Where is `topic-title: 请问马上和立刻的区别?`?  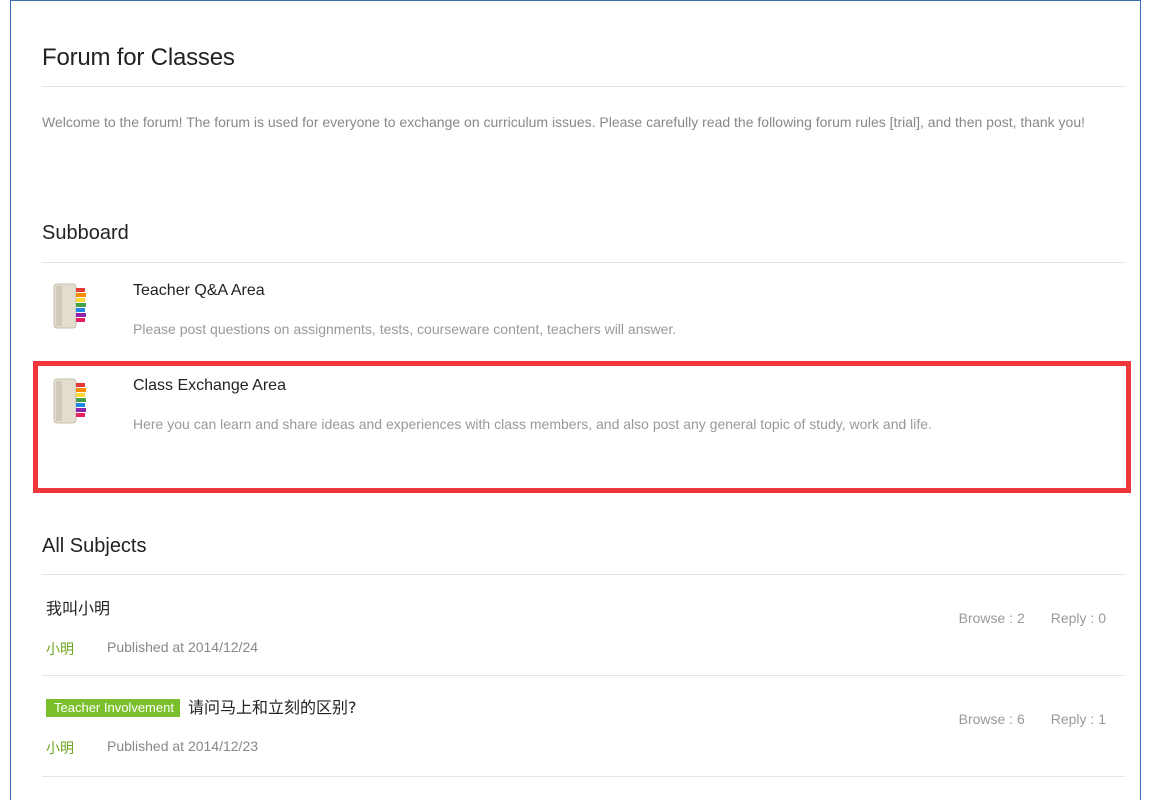 topic-title: 请问马上和立刻的区别? is located at coordinates (272, 707).